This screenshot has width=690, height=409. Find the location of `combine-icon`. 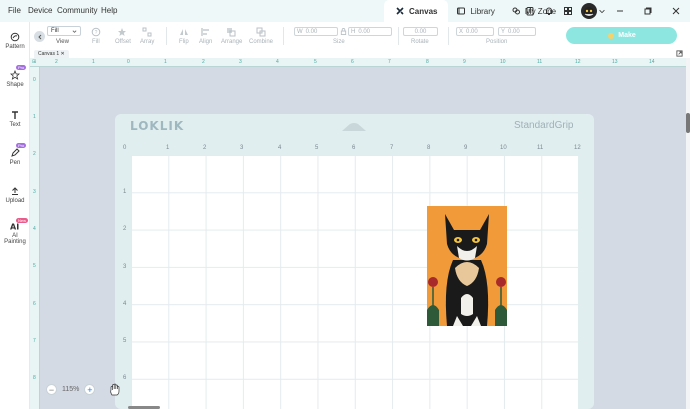

combine-icon is located at coordinates (261, 32).